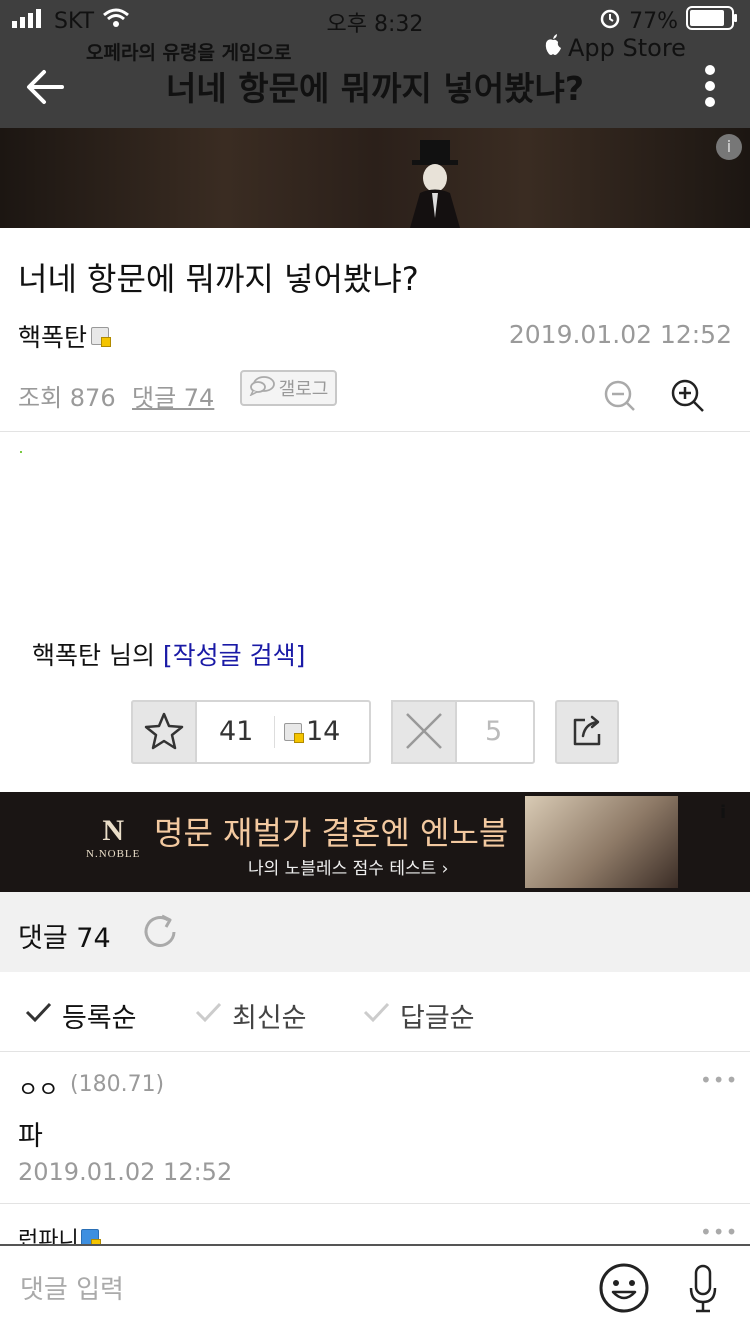 The height and width of the screenshot is (1334, 750). What do you see at coordinates (117, 1084) in the screenshot?
I see `comment-ip: (180.71)` at bounding box center [117, 1084].